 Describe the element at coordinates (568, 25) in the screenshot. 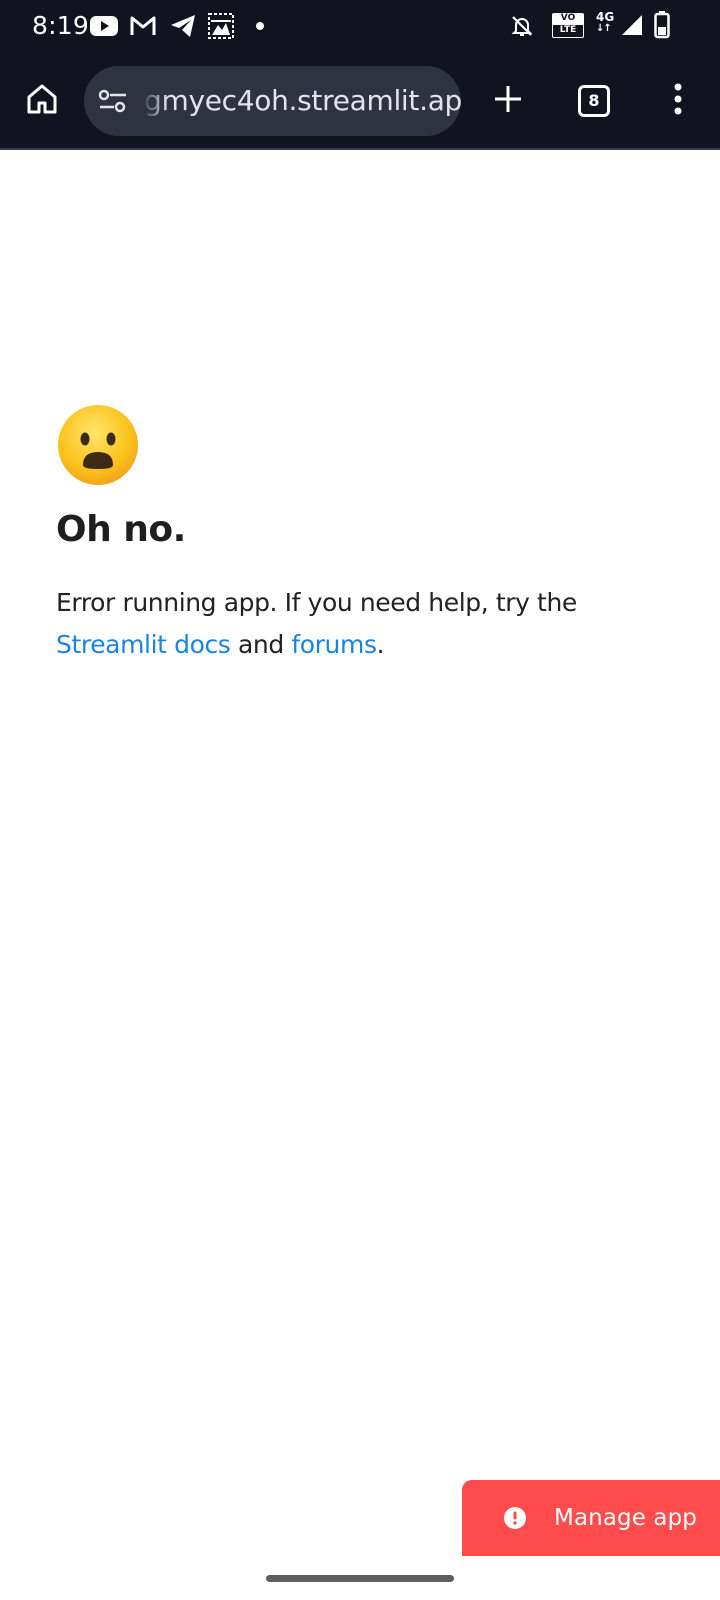

I see `volte-icon: VO LTE` at that location.